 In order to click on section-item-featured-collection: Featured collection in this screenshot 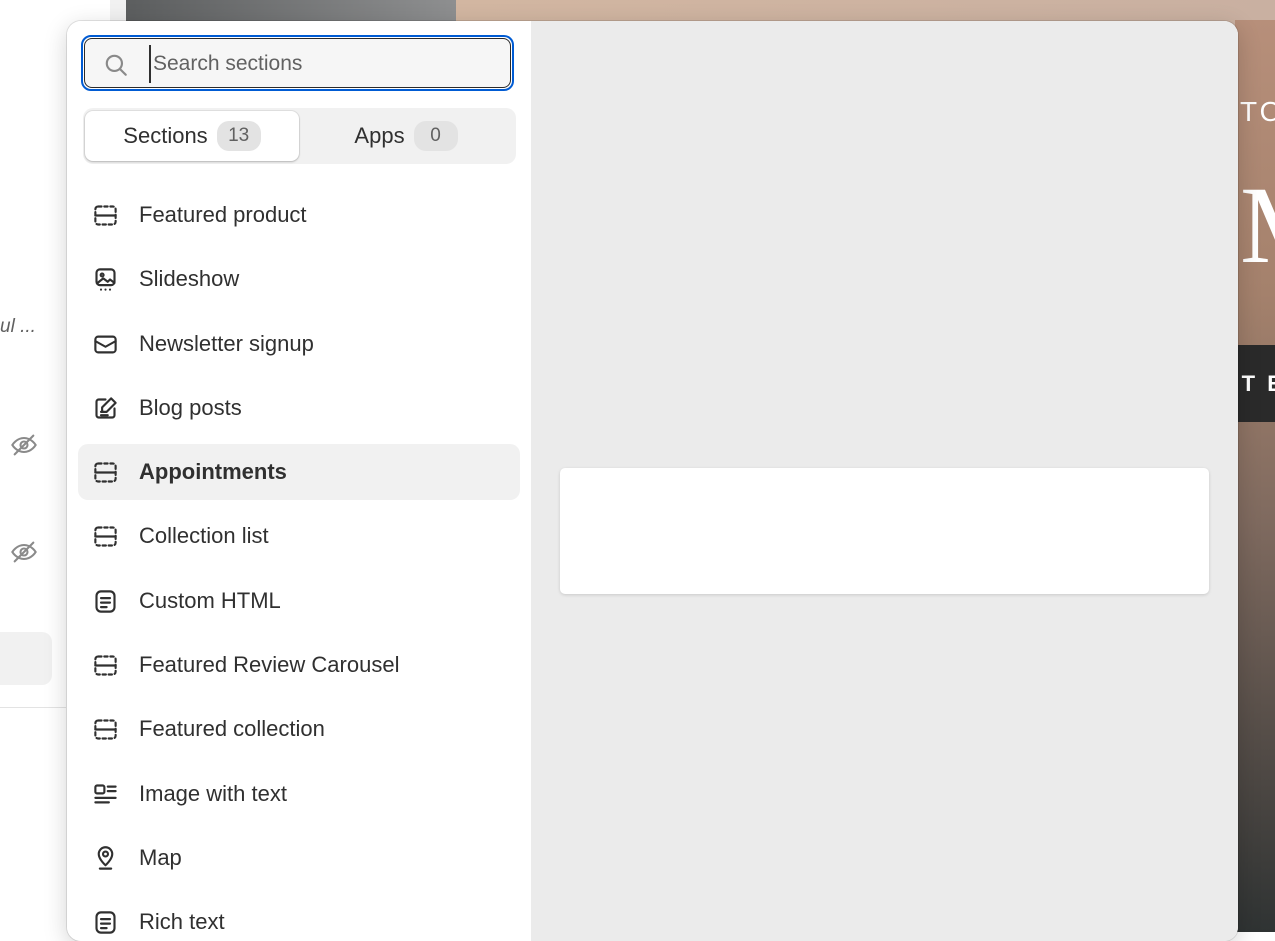, I will do `click(299, 729)`.